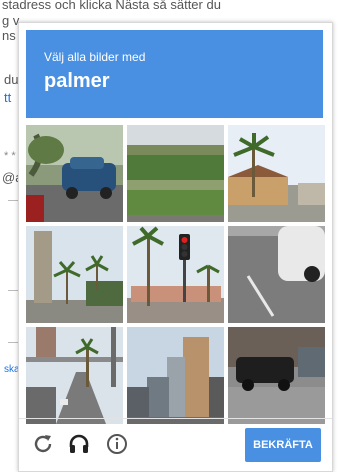  What do you see at coordinates (43, 444) in the screenshot?
I see `reload-icon` at bounding box center [43, 444].